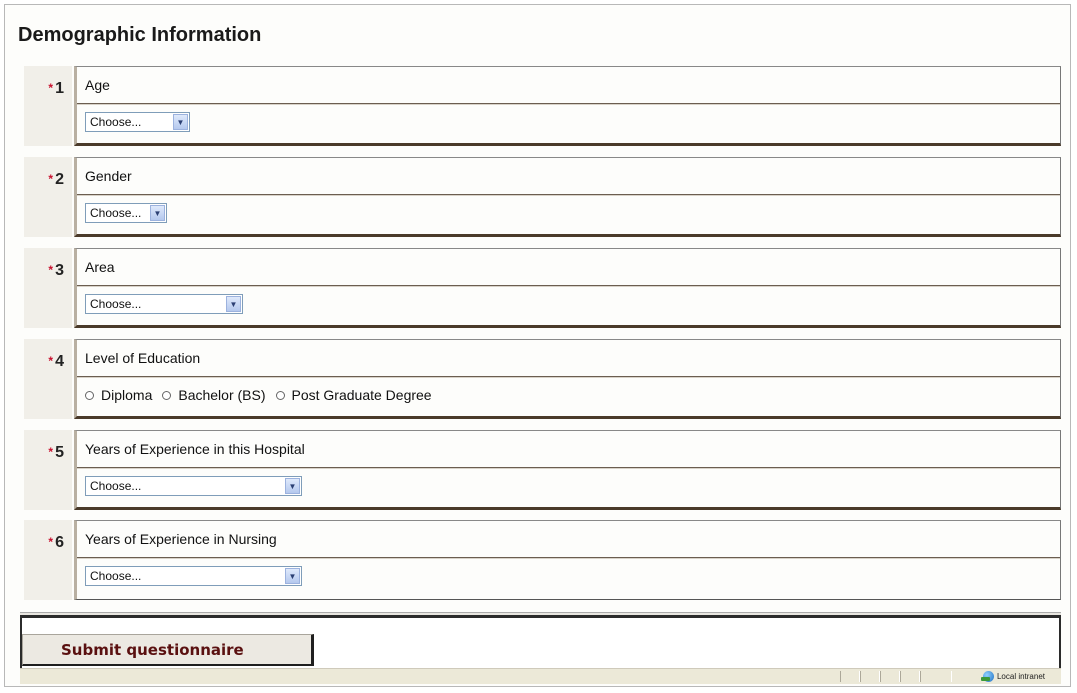 The width and height of the screenshot is (1077, 693). I want to click on question-area: * 3 Area Choose... ▼, so click(542, 288).